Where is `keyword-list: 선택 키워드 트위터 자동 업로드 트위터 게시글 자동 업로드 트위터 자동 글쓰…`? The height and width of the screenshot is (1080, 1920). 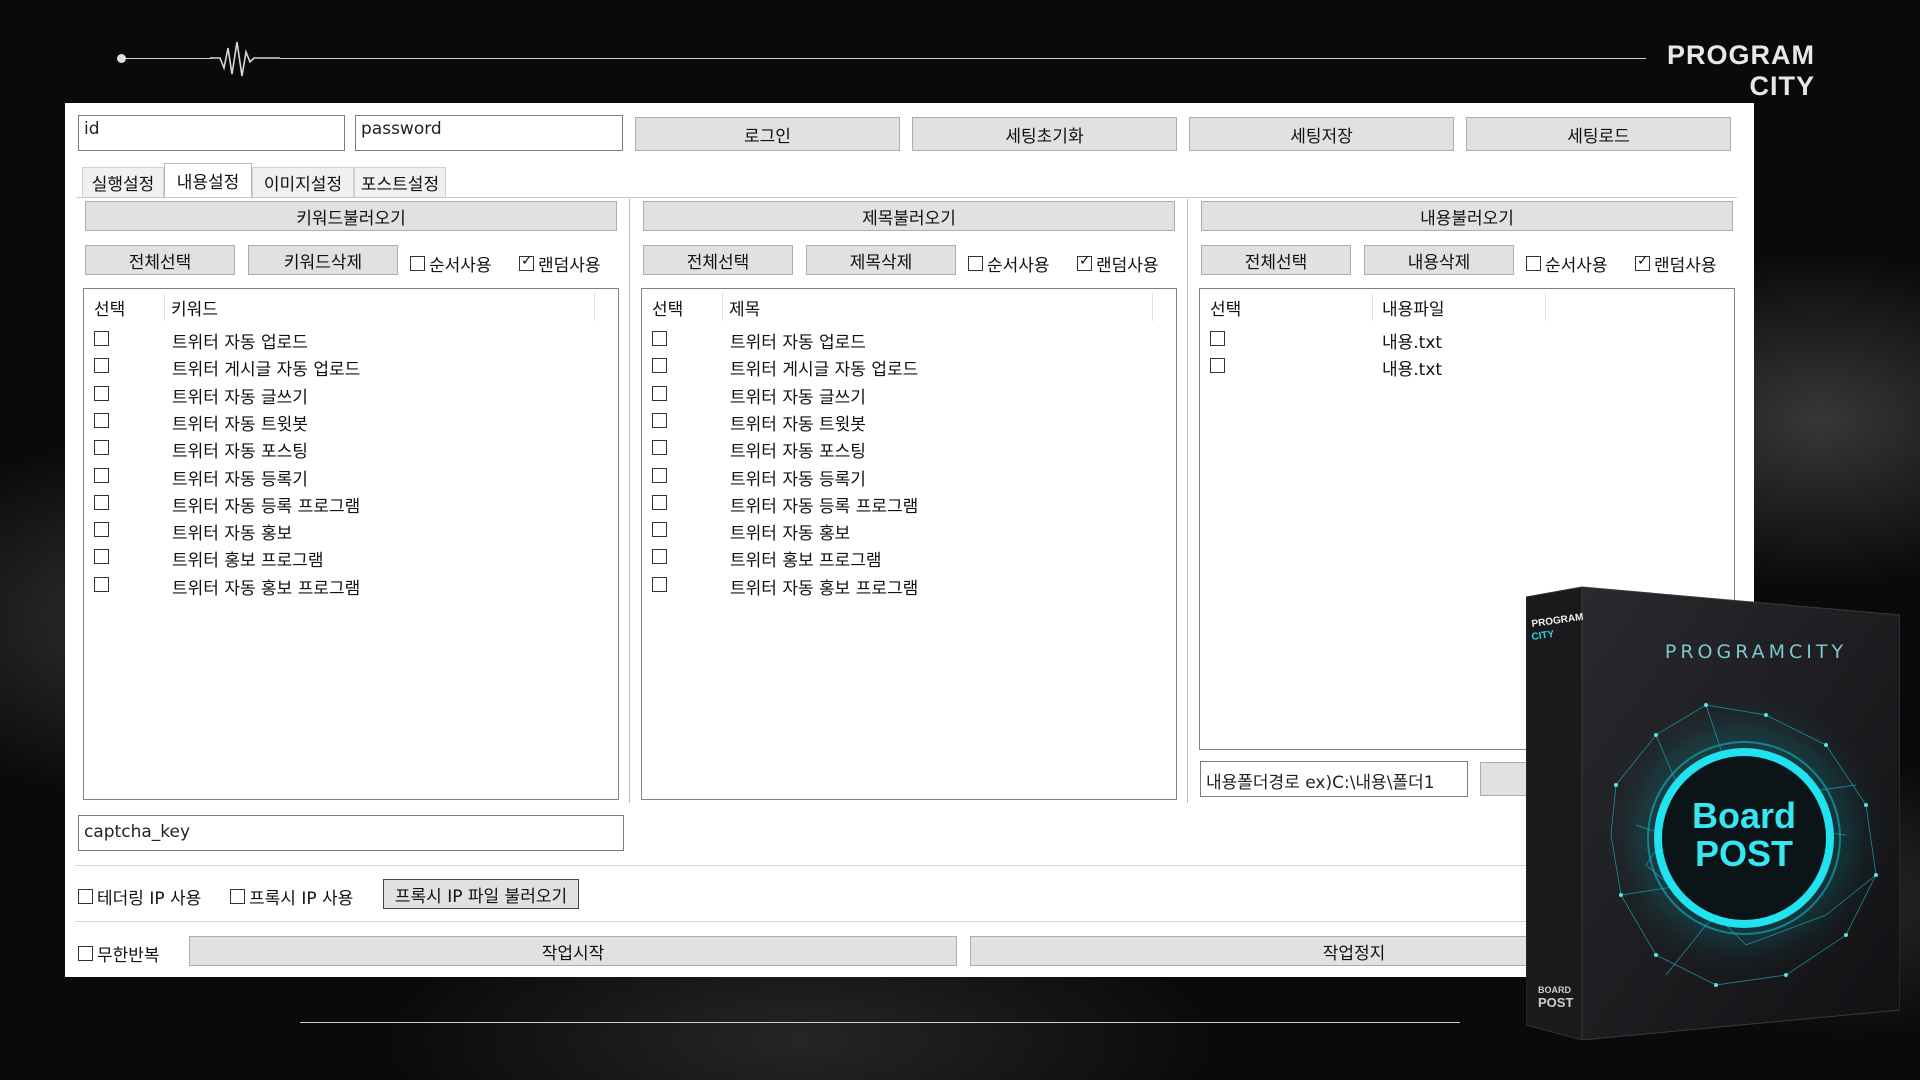
keyword-list: 선택 키워드 트위터 자동 업로드 트위터 게시글 자동 업로드 트위터 자동 글쓰… is located at coordinates (351, 544).